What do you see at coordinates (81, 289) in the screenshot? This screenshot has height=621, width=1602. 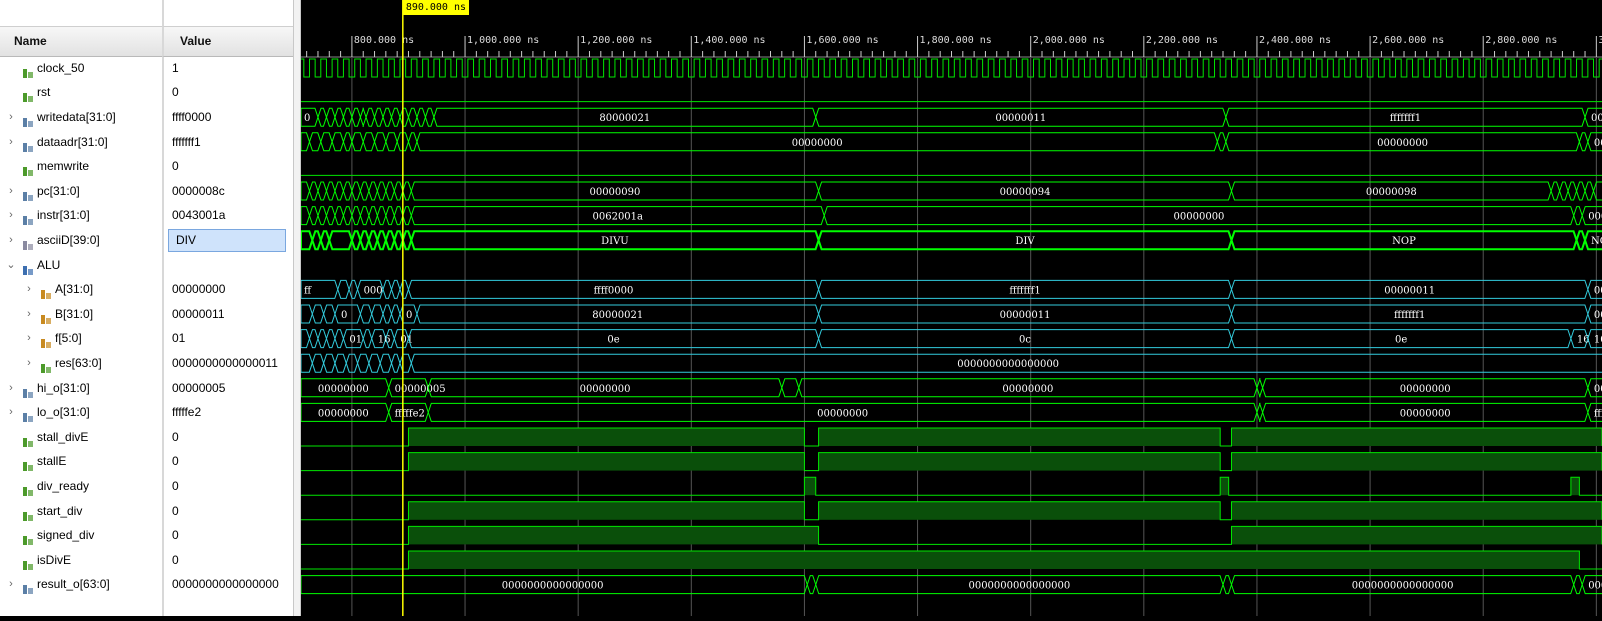 I see `signal-row-a: › A[31:0]` at bounding box center [81, 289].